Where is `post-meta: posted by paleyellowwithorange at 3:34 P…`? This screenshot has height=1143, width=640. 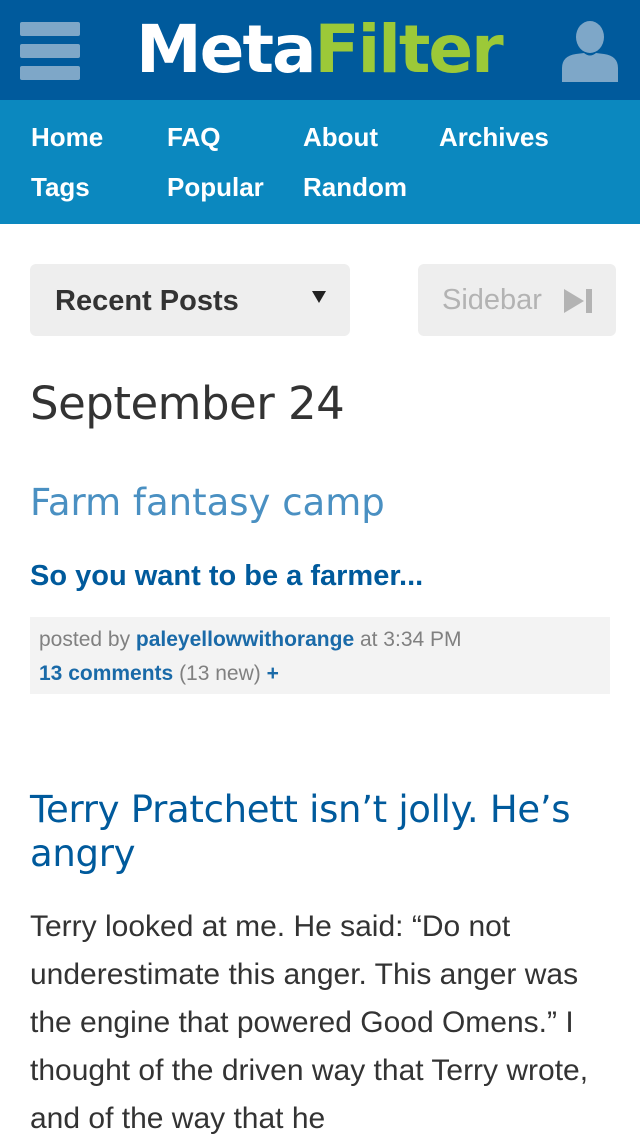
post-meta: posted by paleyellowwithorange at 3:34 P… is located at coordinates (320, 655).